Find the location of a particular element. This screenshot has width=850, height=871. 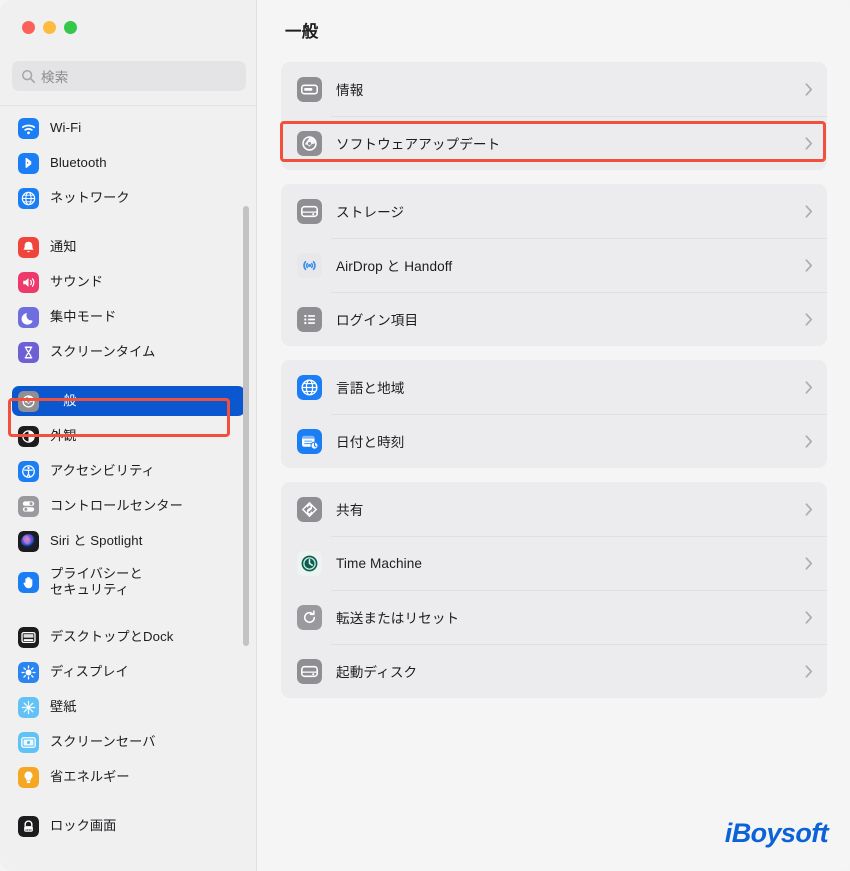

sidebar-item-Siri-と-Spotlight: Siri と Spotlight is located at coordinates (128, 541).